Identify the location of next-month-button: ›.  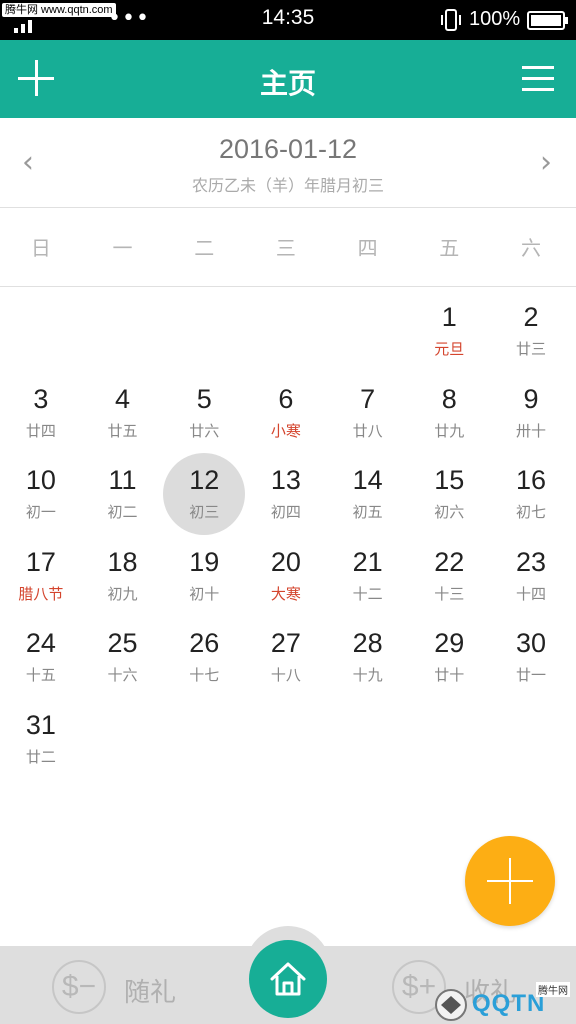
(546, 163).